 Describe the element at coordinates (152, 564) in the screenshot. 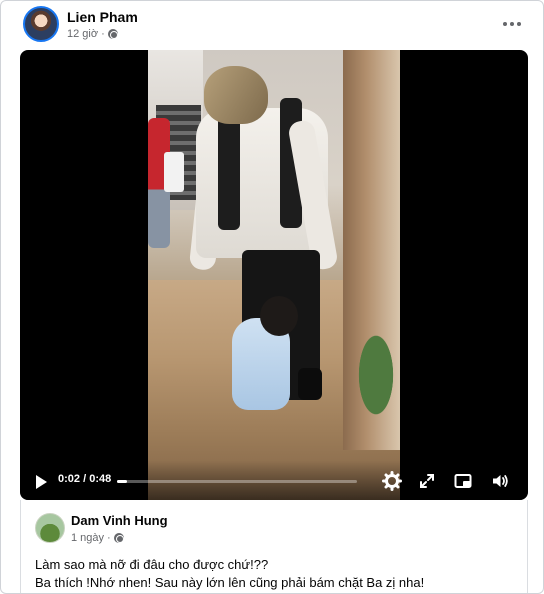

I see `comment-line: Làm sao mà nỡ đi đâu cho được chứ!??` at that location.